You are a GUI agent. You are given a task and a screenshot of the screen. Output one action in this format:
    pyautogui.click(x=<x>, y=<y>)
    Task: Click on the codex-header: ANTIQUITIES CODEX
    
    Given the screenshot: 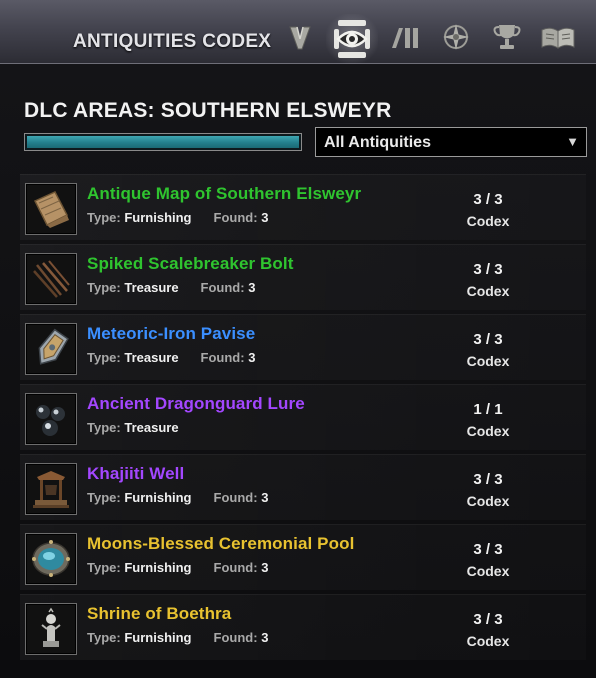 What is the action you would take?
    pyautogui.click(x=298, y=32)
    